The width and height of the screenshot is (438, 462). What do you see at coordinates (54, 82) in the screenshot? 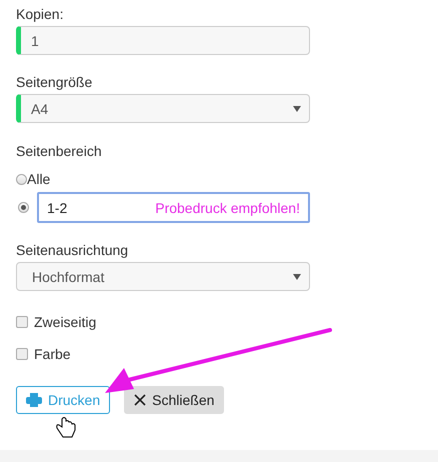
I see `field-label: Seitengröße` at bounding box center [54, 82].